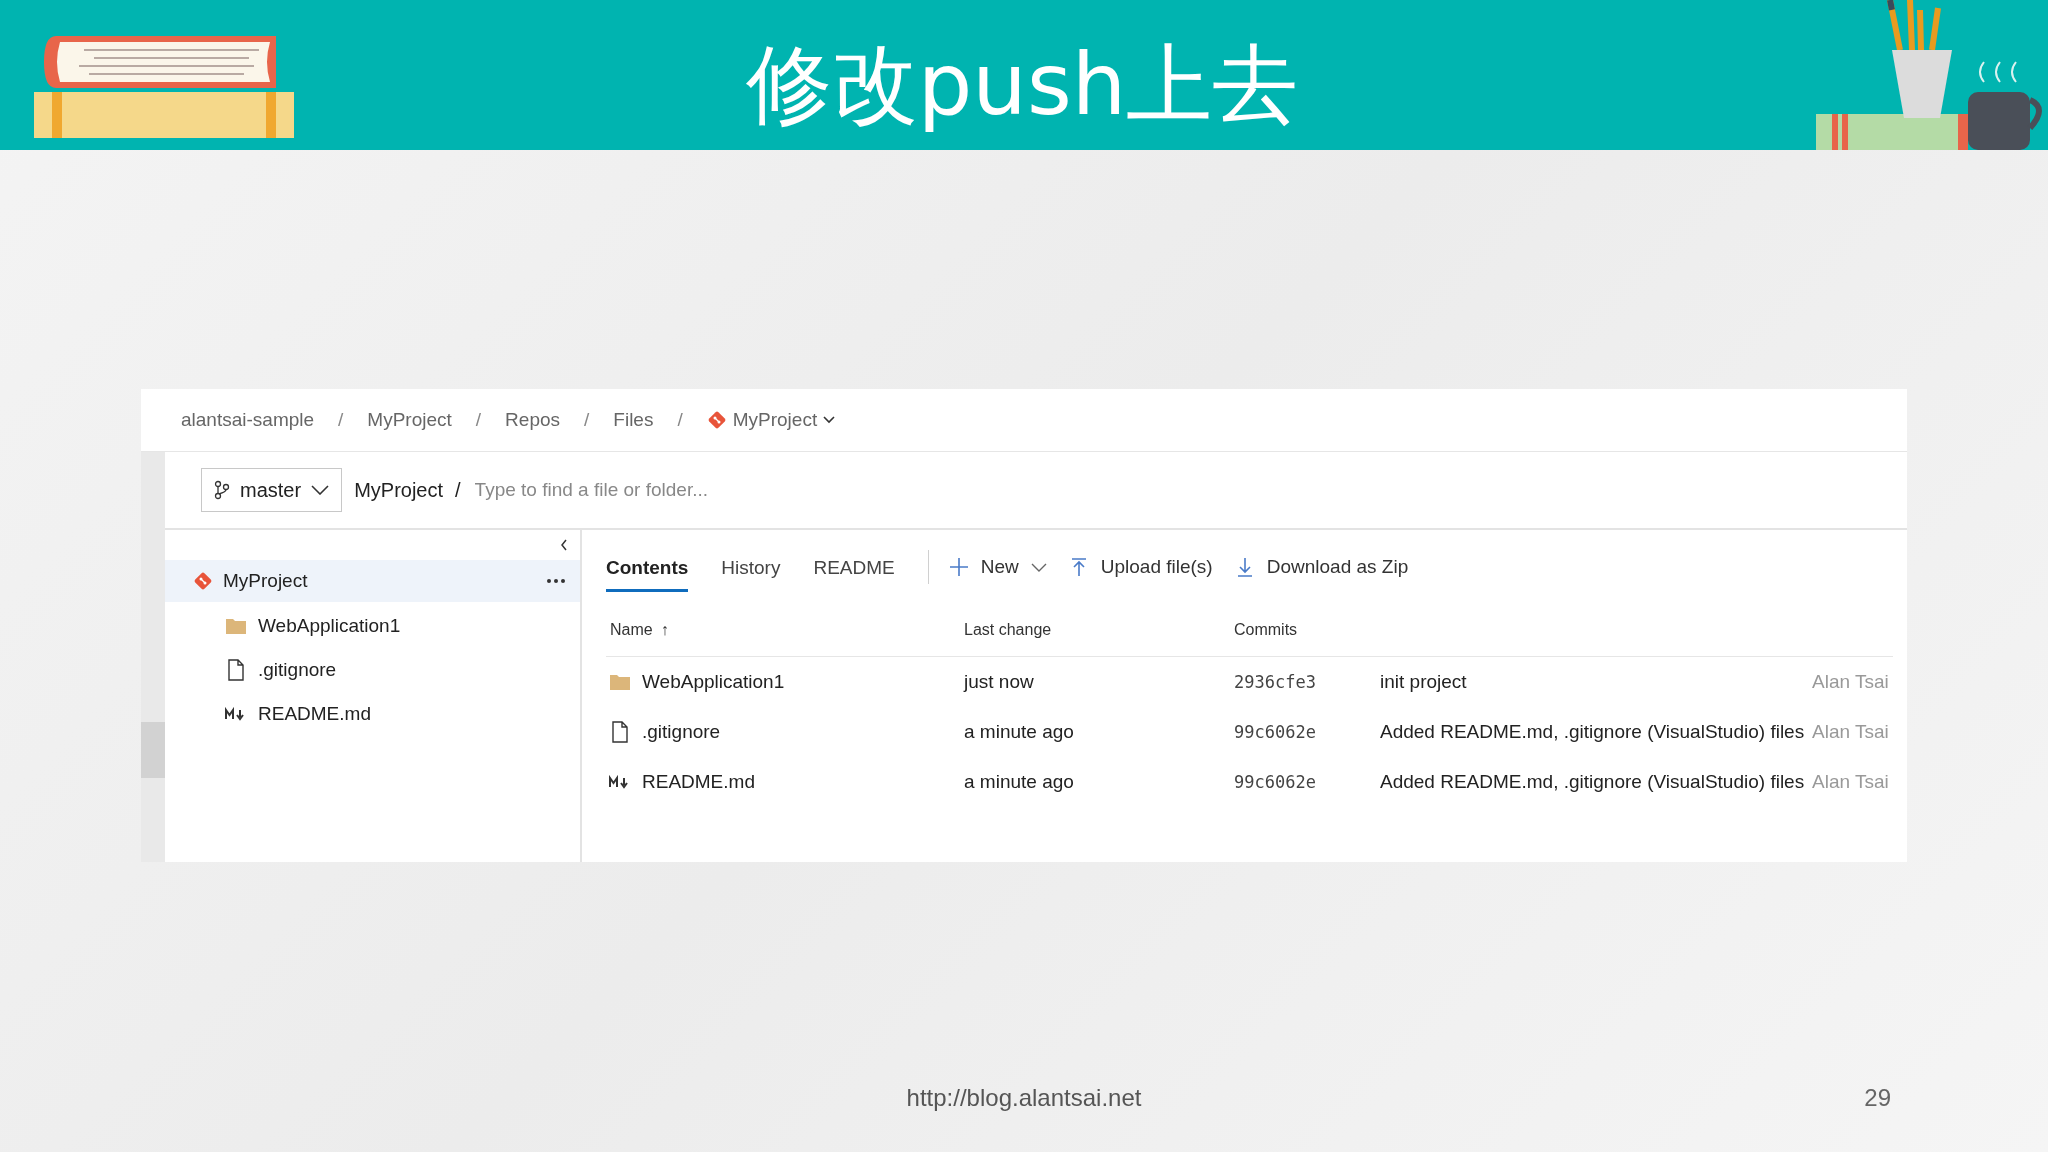 The height and width of the screenshot is (1152, 2048). Describe the element at coordinates (222, 490) in the screenshot. I see `branch-icon` at that location.